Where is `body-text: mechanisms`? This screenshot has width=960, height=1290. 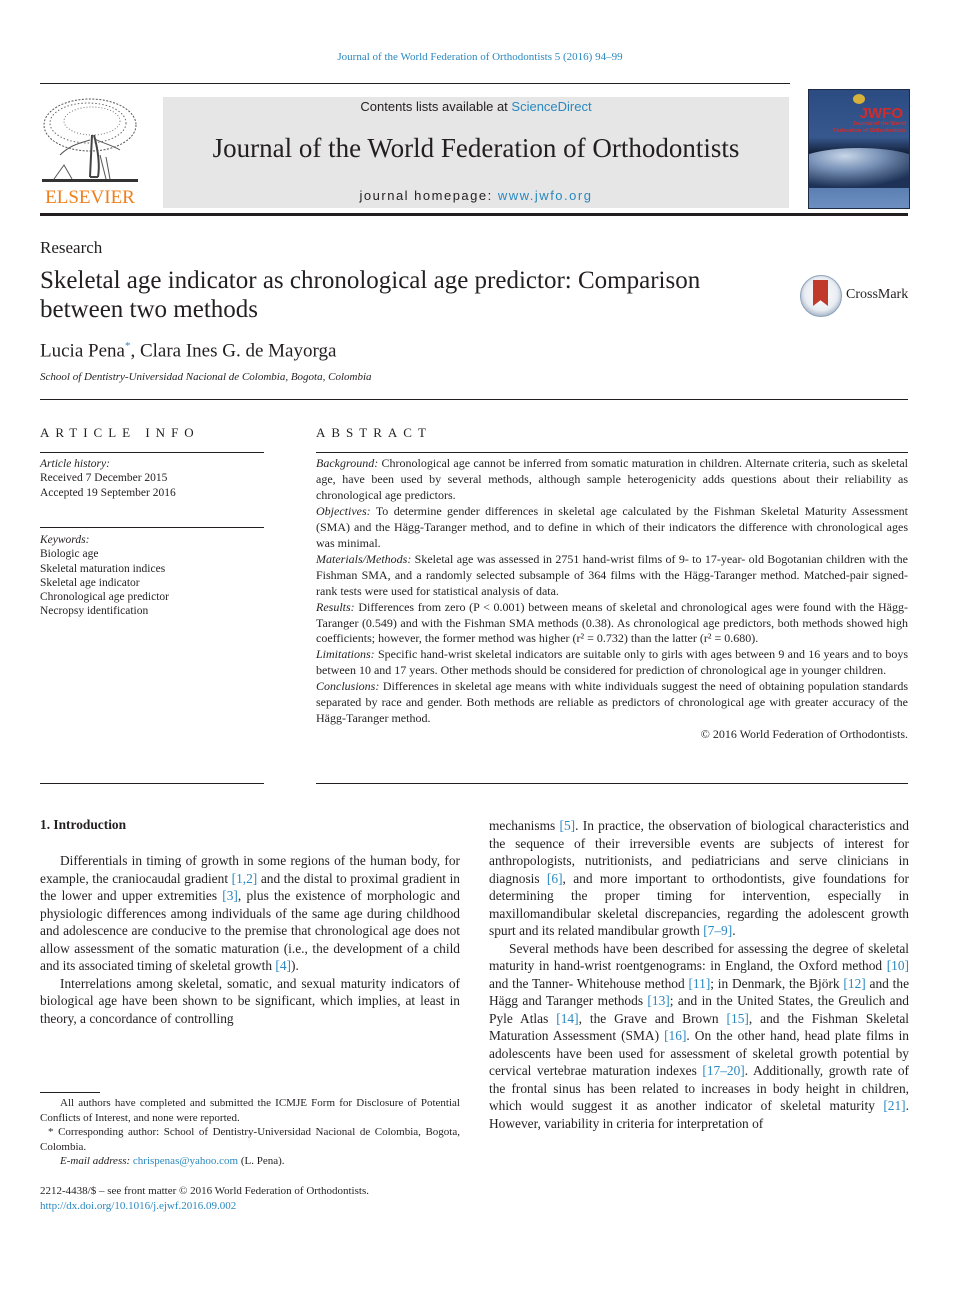 body-text: mechanisms is located at coordinates (524, 825).